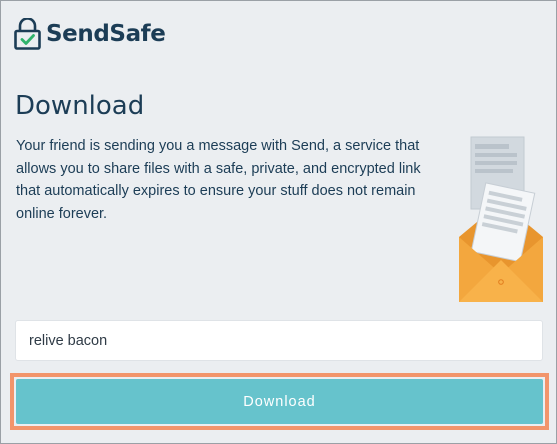  I want to click on padlock-check-icon, so click(27, 34).